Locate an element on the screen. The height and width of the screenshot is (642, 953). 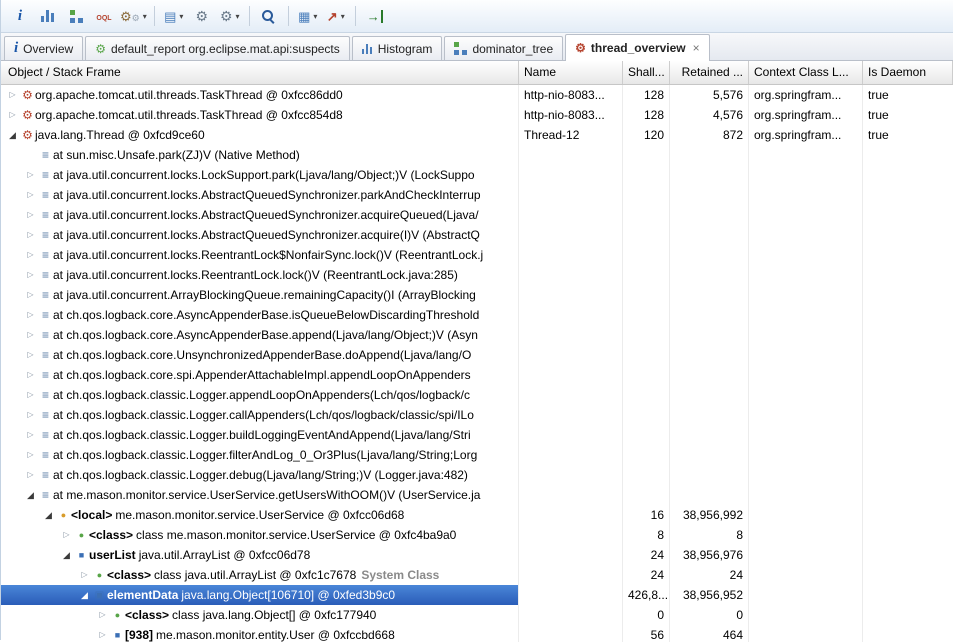
dominator-tree-button is located at coordinates (76, 16).